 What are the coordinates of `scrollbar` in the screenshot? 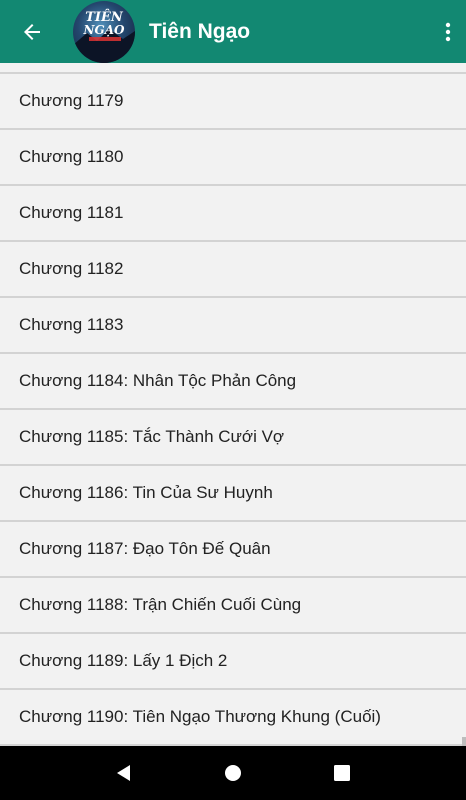 It's located at (464, 741).